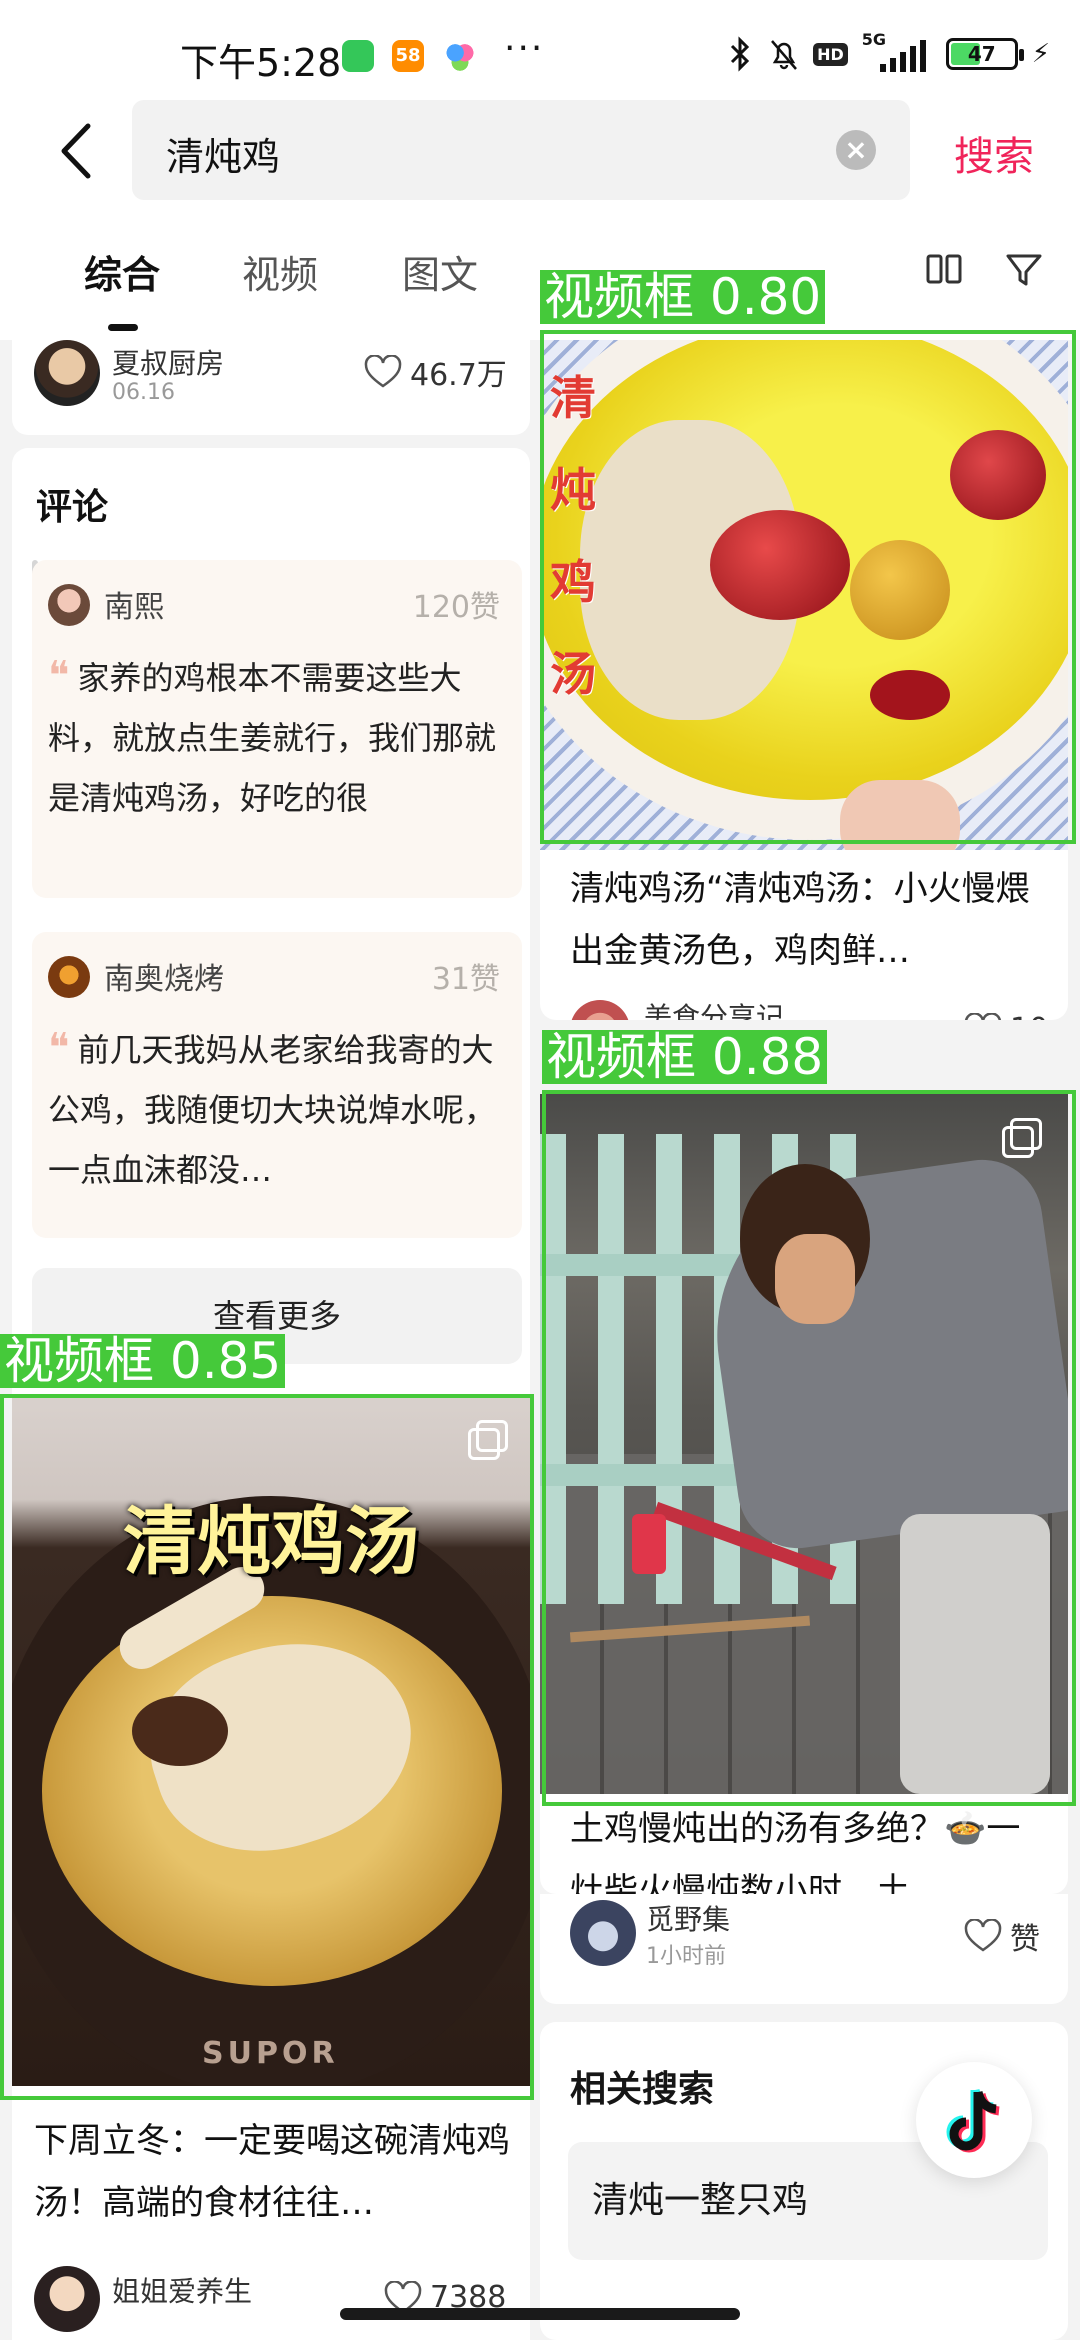 The height and width of the screenshot is (2340, 1080). I want to click on like-button: 46.7万, so click(435, 372).